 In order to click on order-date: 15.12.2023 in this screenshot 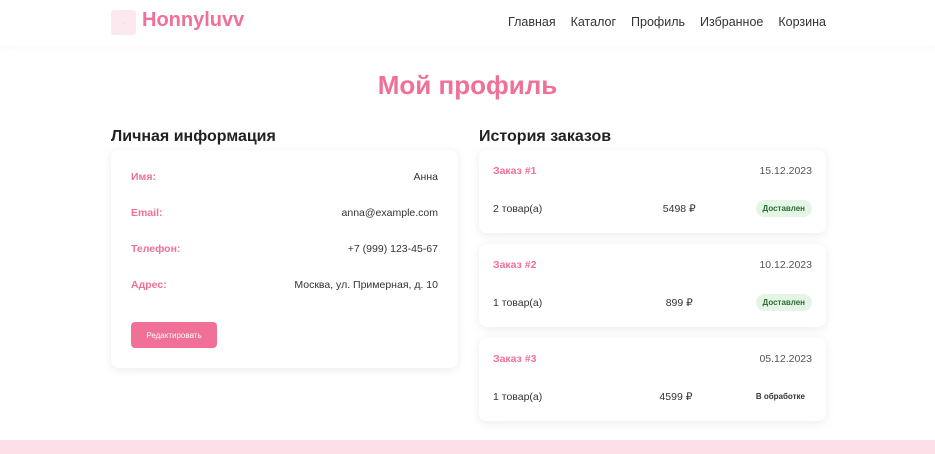, I will do `click(785, 171)`.